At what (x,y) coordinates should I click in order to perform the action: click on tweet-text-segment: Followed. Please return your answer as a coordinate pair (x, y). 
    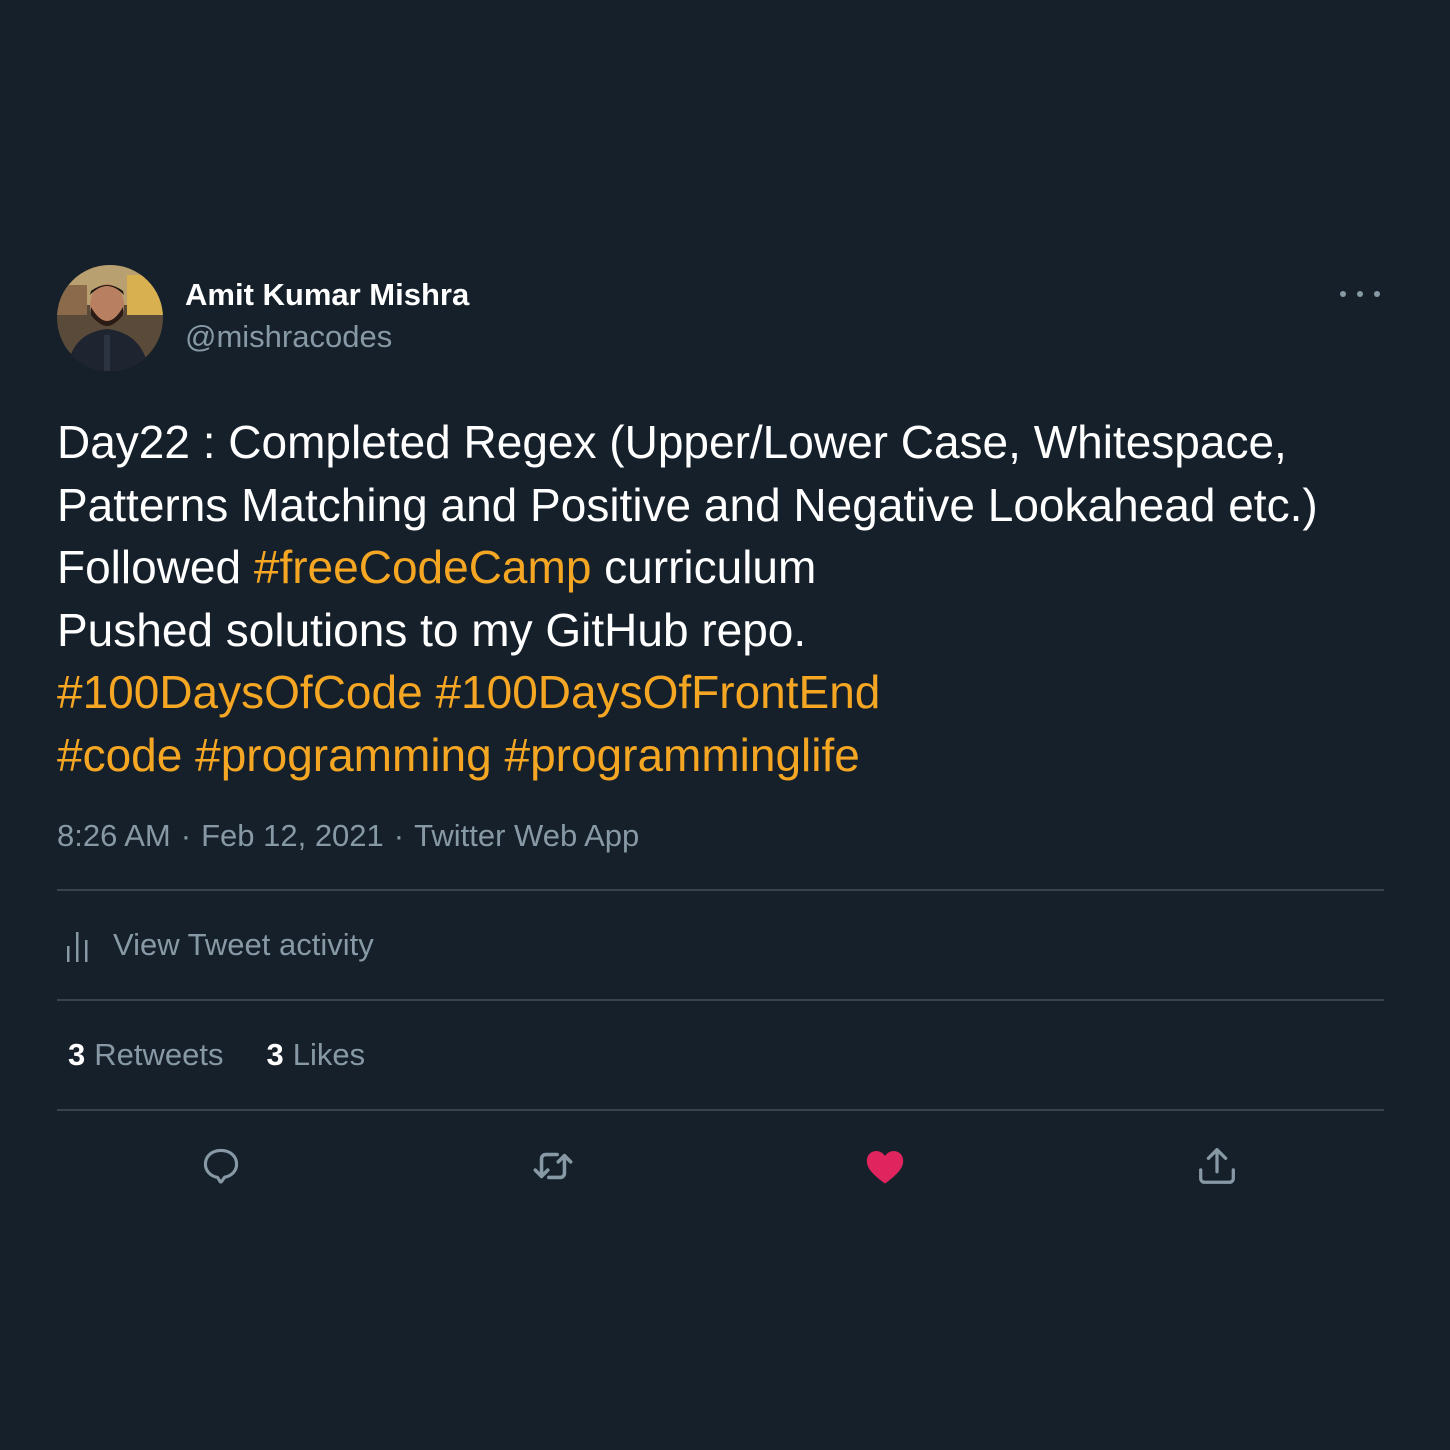
    Looking at the image, I should click on (155, 567).